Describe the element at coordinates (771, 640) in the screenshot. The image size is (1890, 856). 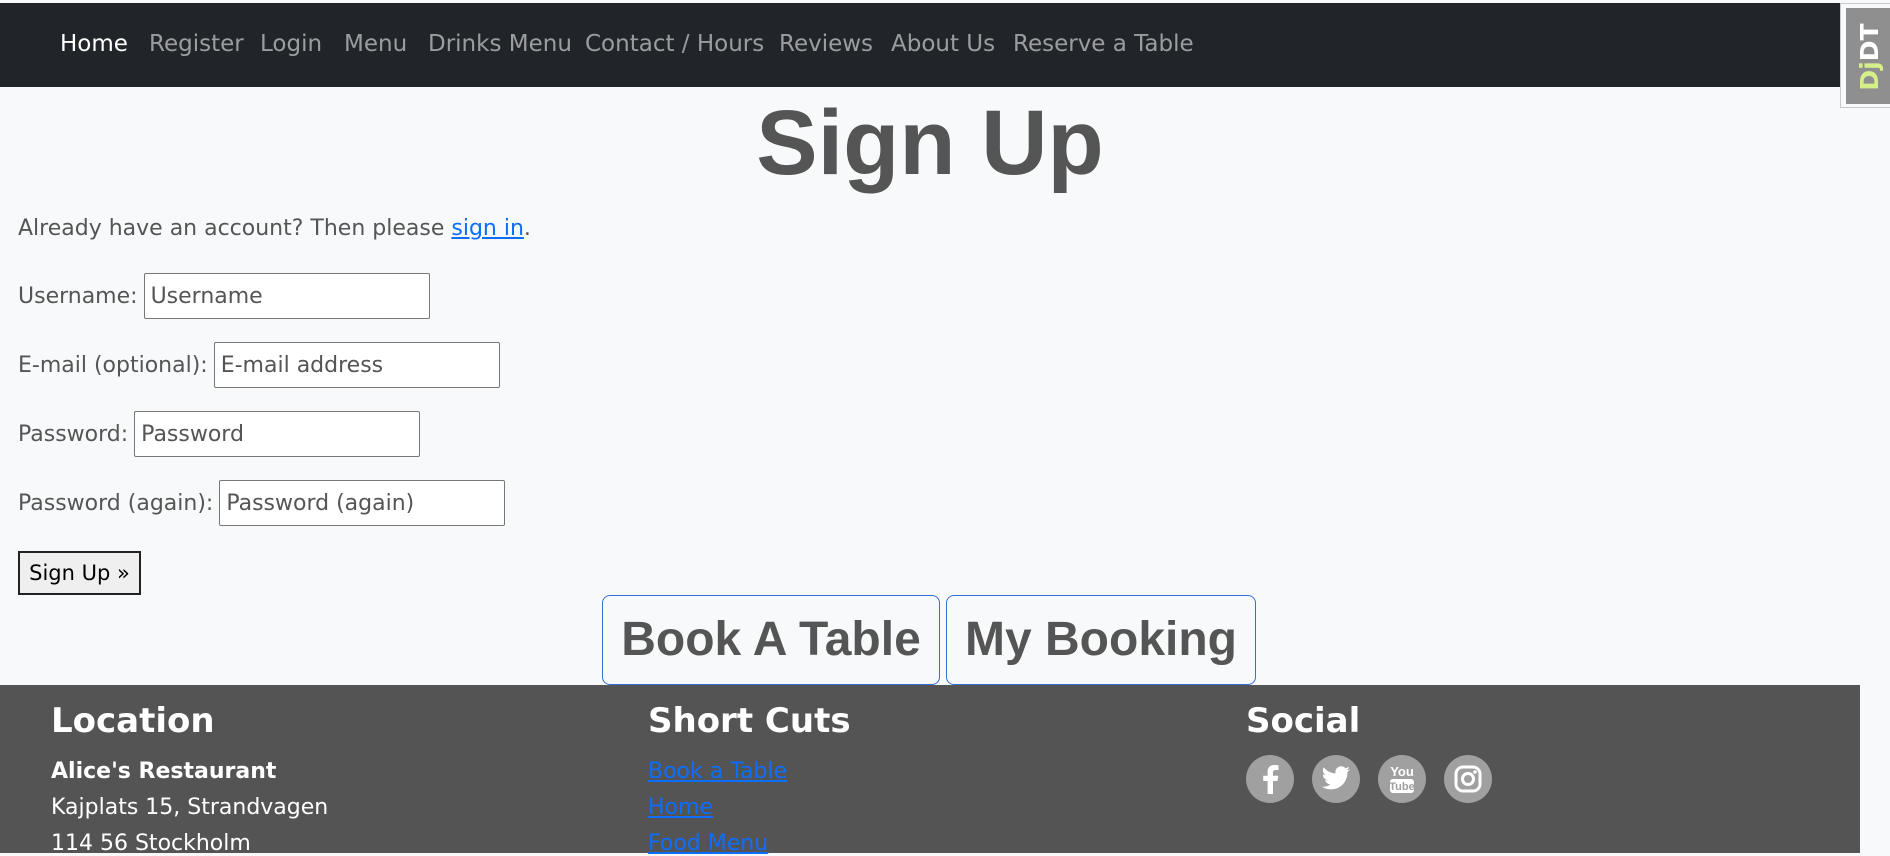
I see `book-table-button: Book A Table` at that location.